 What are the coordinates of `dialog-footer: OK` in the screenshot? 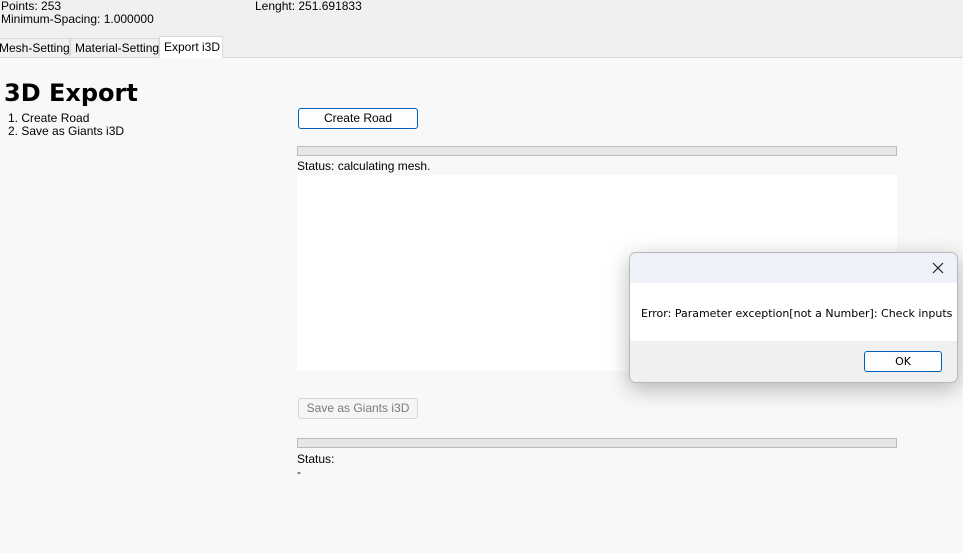 It's located at (793, 361).